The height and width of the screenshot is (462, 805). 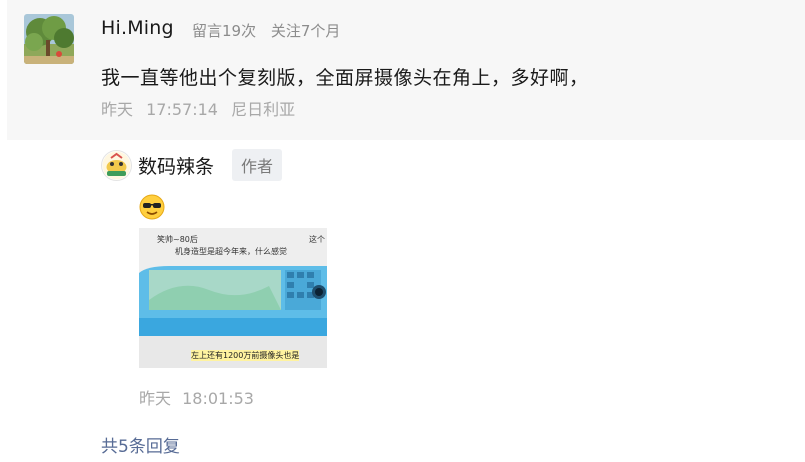 I want to click on video-caption-top-right: 这个, so click(x=317, y=239).